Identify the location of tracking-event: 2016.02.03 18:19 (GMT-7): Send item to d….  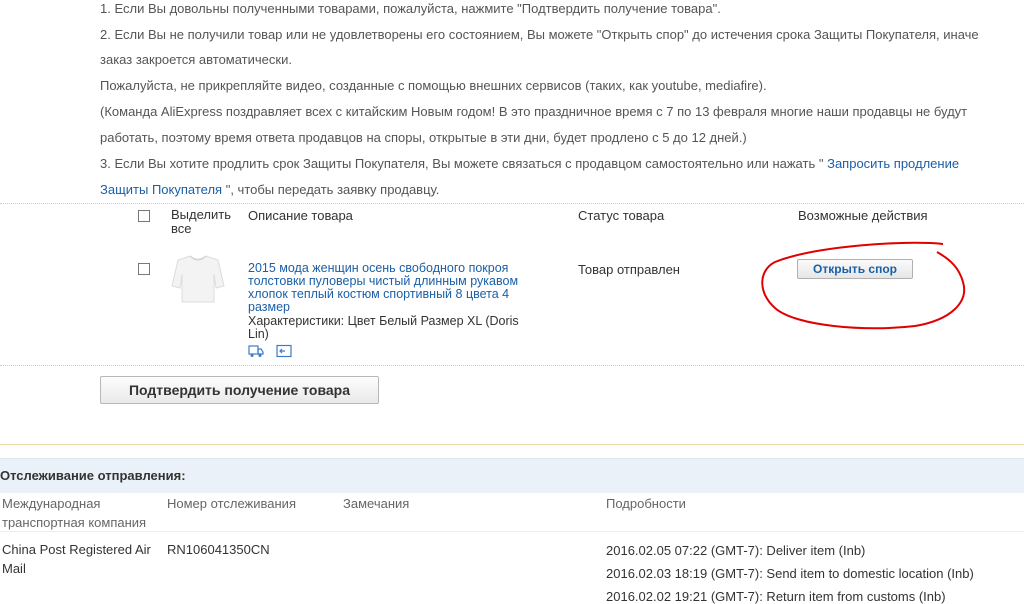
(790, 573).